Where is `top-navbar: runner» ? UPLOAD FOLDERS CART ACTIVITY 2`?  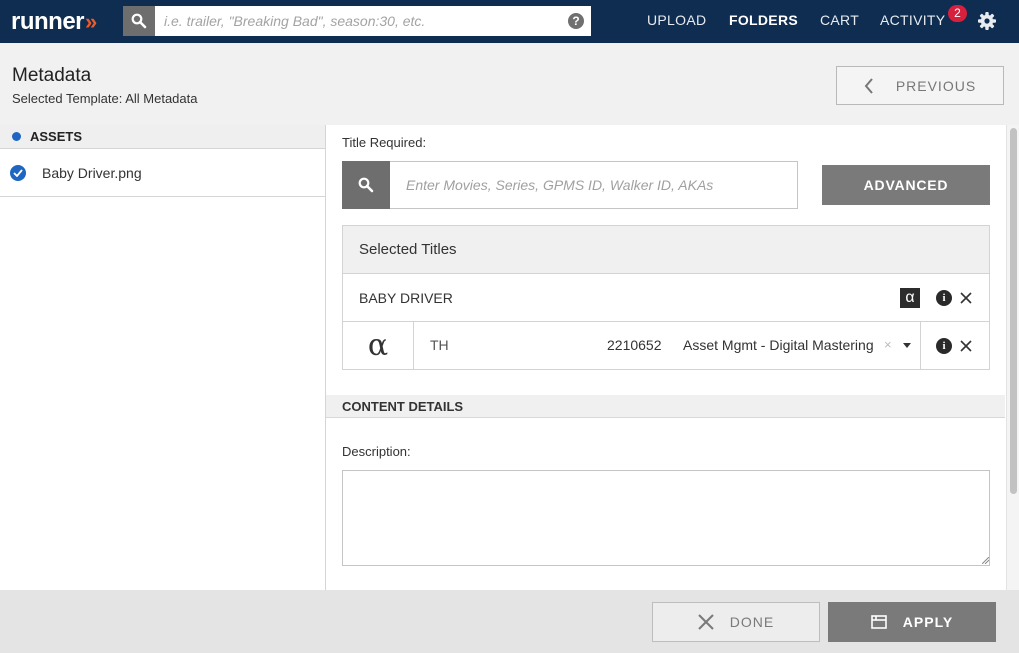
top-navbar: runner» ? UPLOAD FOLDERS CART ACTIVITY 2 is located at coordinates (509, 21).